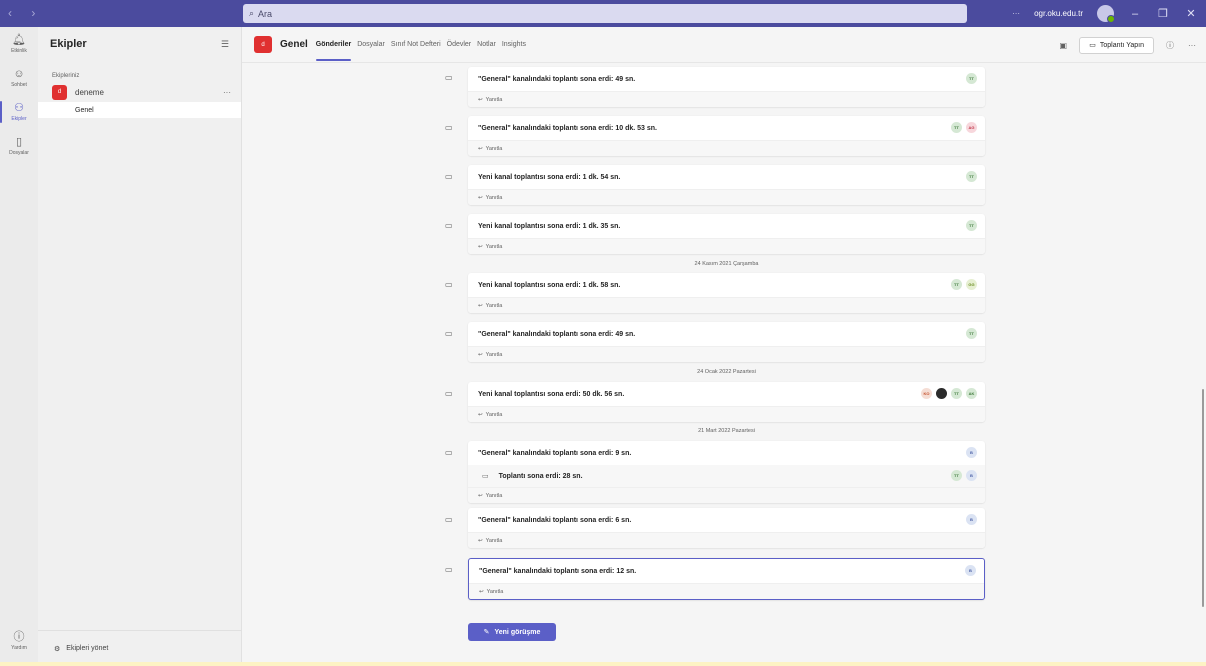 This screenshot has width=1206, height=666. Describe the element at coordinates (726, 431) in the screenshot. I see `date-separator: 21 Mart 2022 Pazartesi` at that location.